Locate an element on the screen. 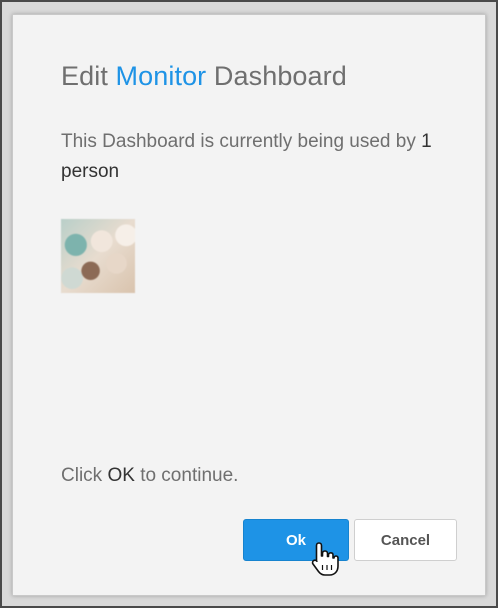 The width and height of the screenshot is (498, 608). continue-instruction: Click OK to continue. is located at coordinates (149, 476).